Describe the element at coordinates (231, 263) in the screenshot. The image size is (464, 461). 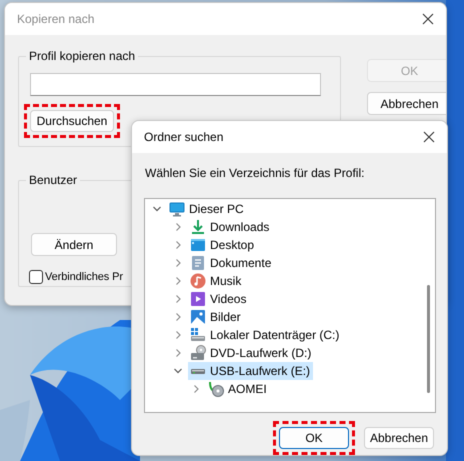
I see `tree-item: Dokumente` at that location.